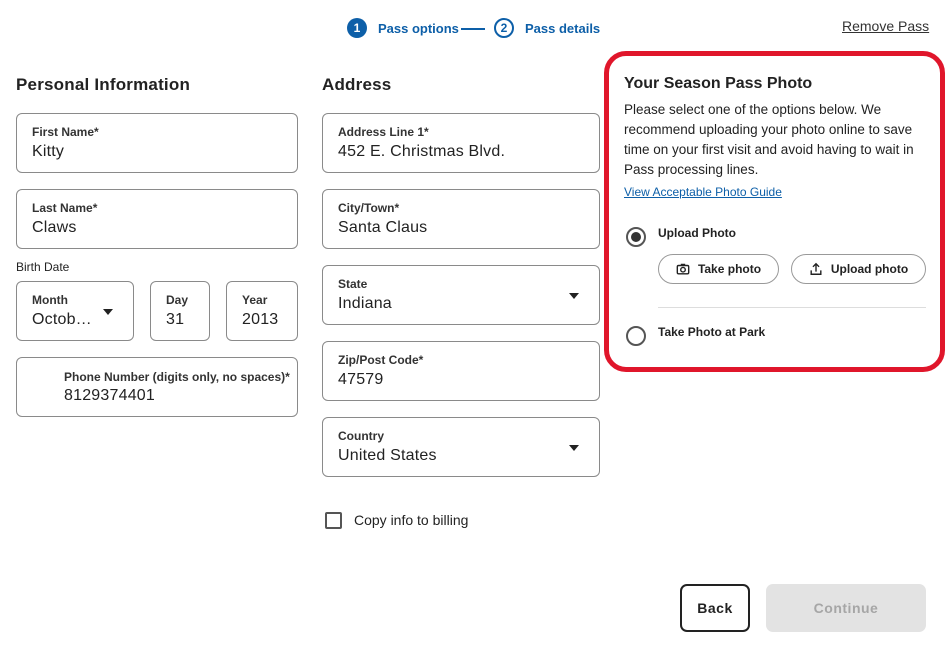  I want to click on birth-day-field: Day 31, so click(180, 311).